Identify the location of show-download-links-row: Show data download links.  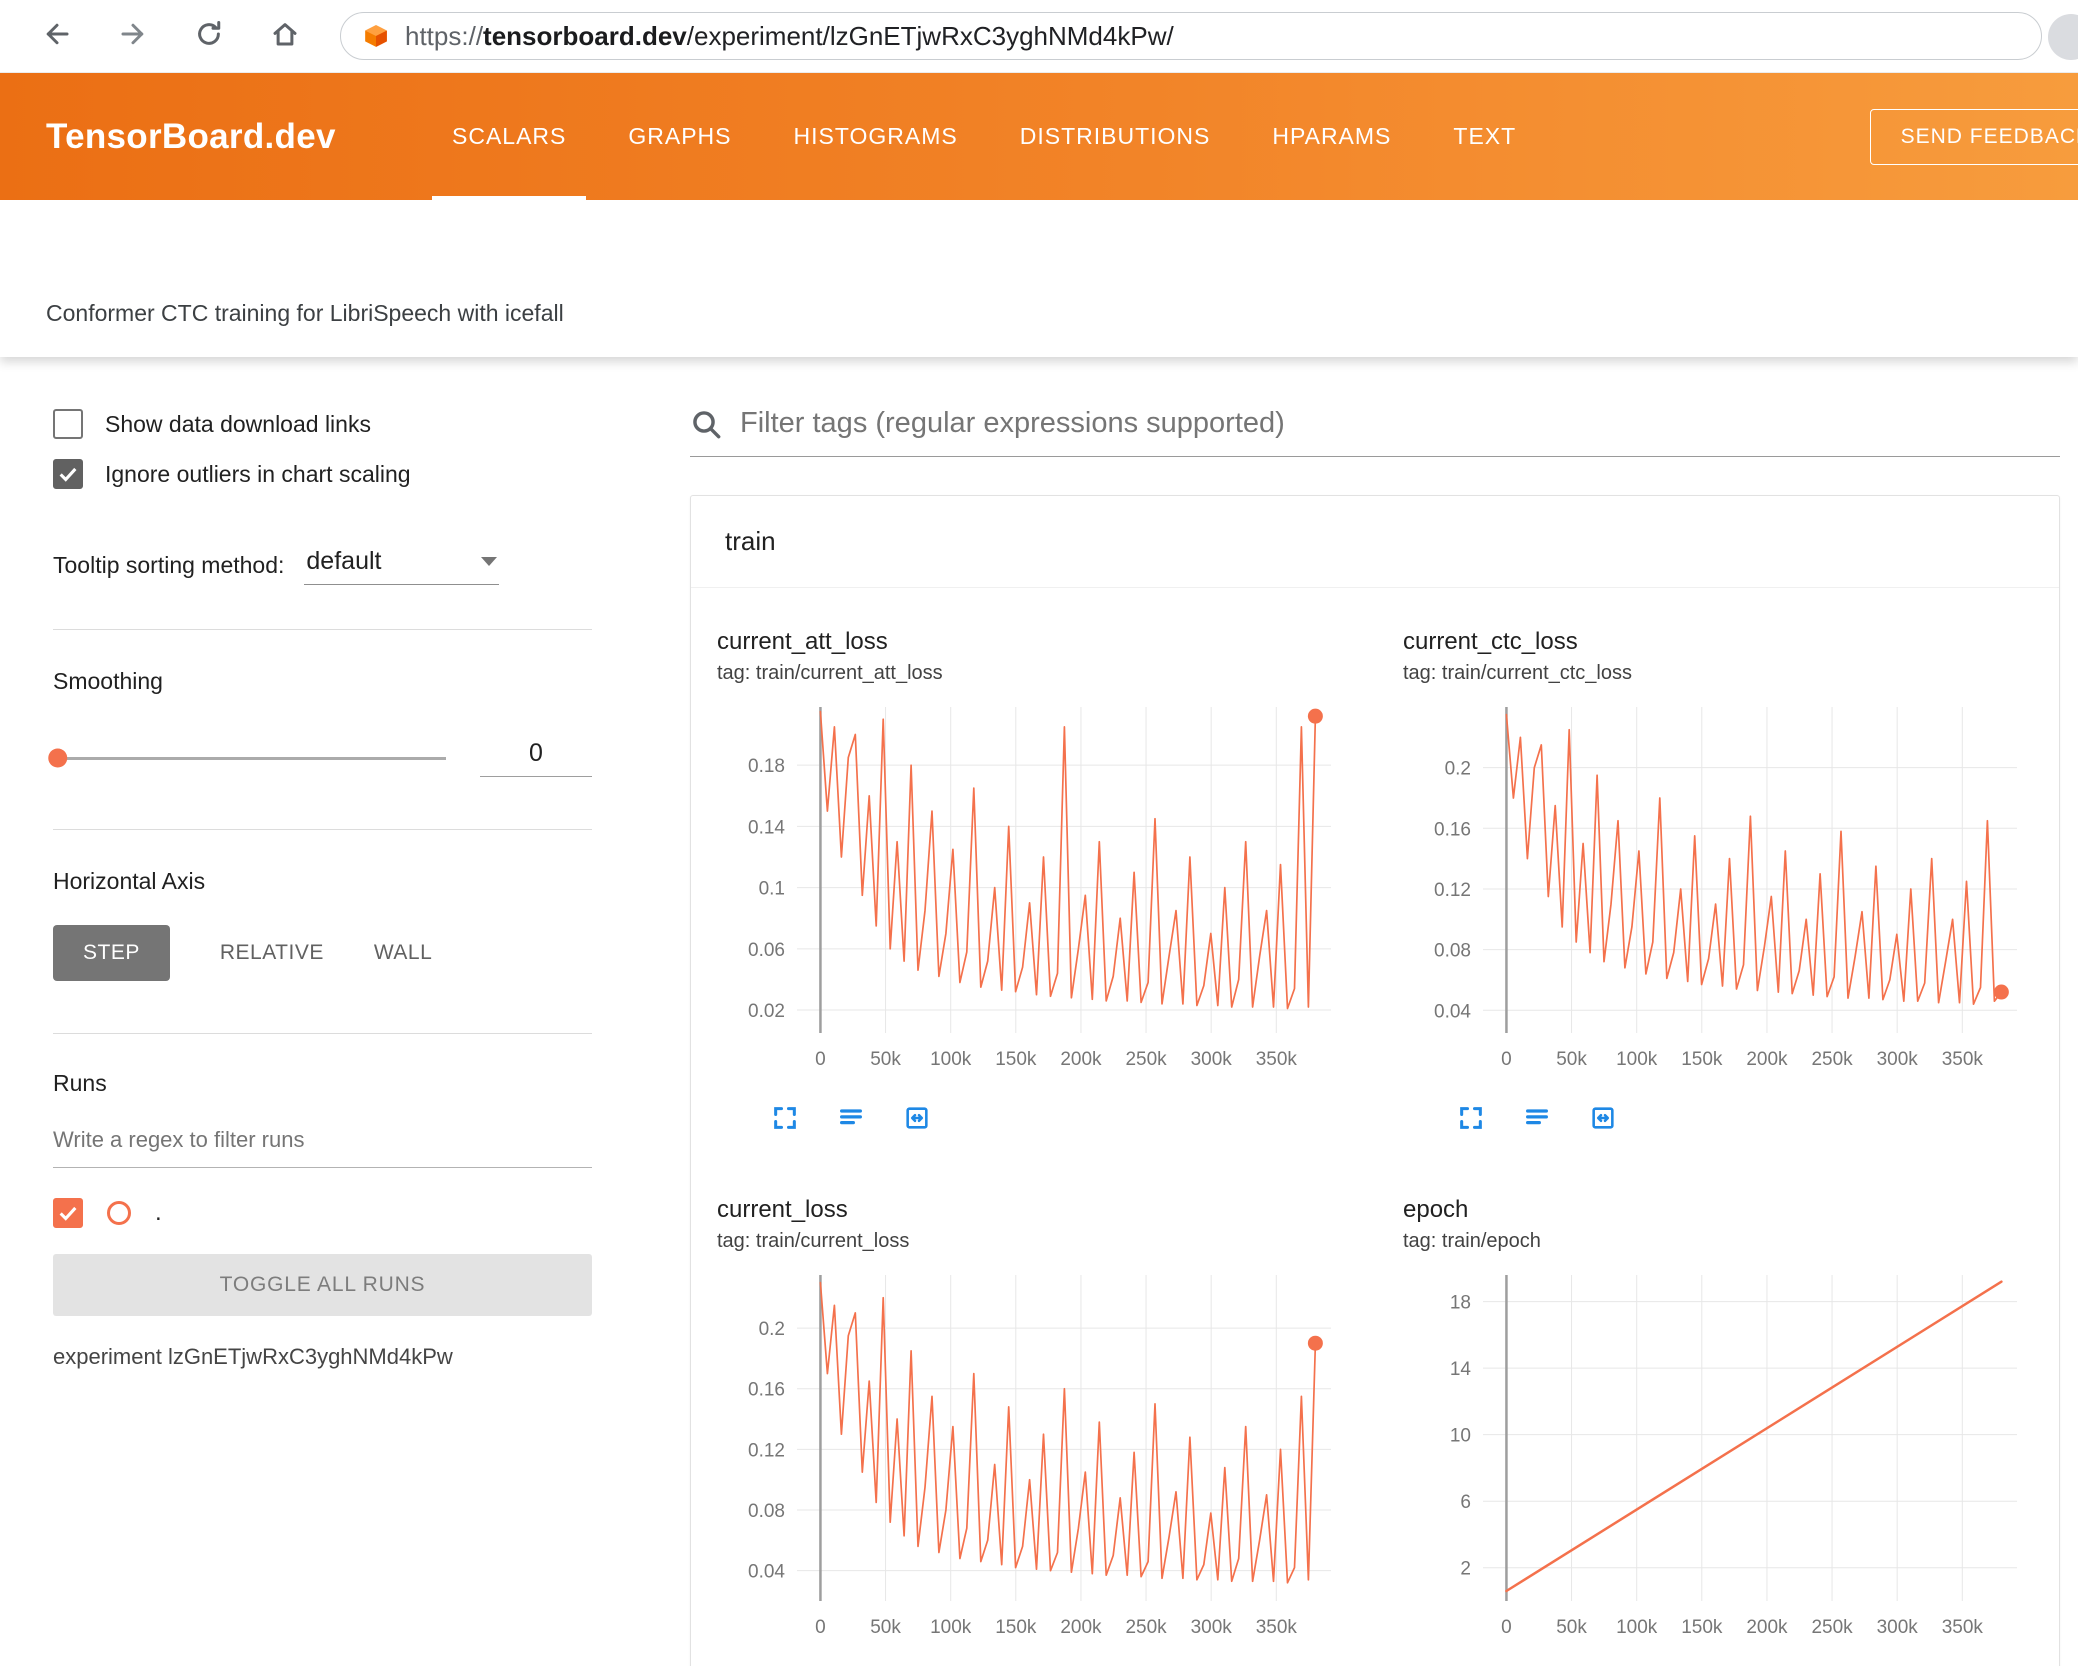
(322, 424).